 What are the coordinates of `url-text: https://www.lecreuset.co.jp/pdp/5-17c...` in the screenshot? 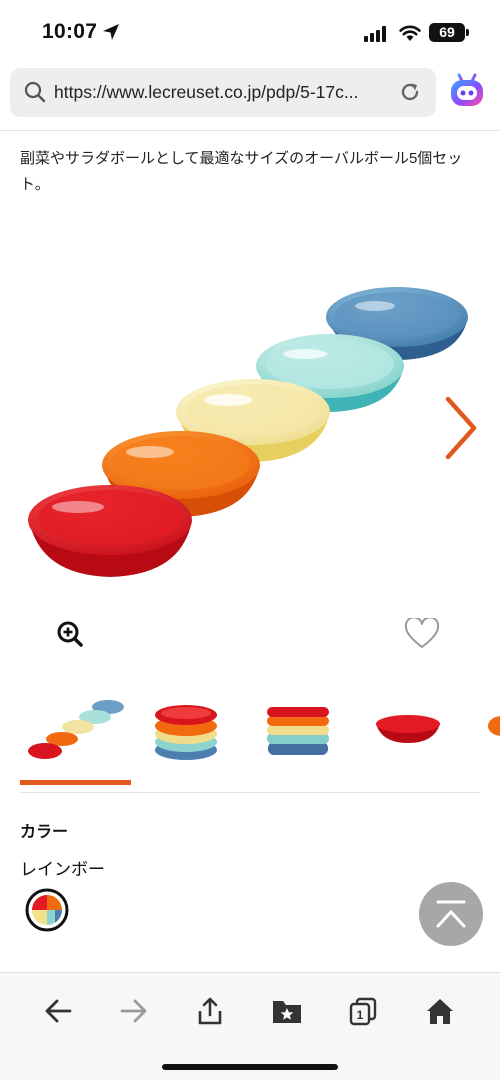 It's located at (206, 92).